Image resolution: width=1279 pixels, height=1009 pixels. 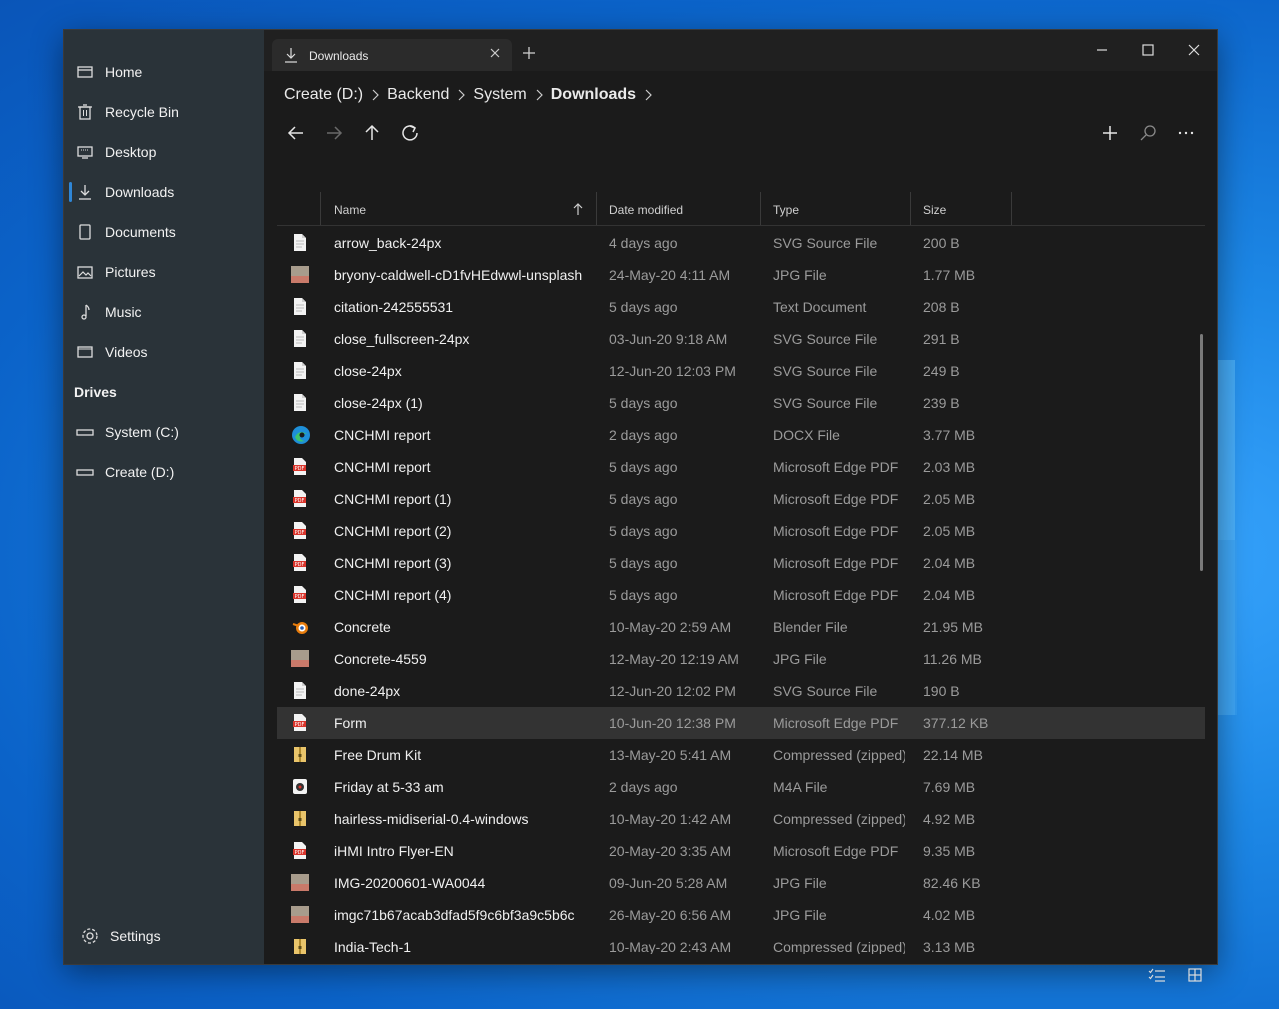 I want to click on file-row: CNCHMI report 2 days ago DOCX File 3.77 MB, so click(x=741, y=435).